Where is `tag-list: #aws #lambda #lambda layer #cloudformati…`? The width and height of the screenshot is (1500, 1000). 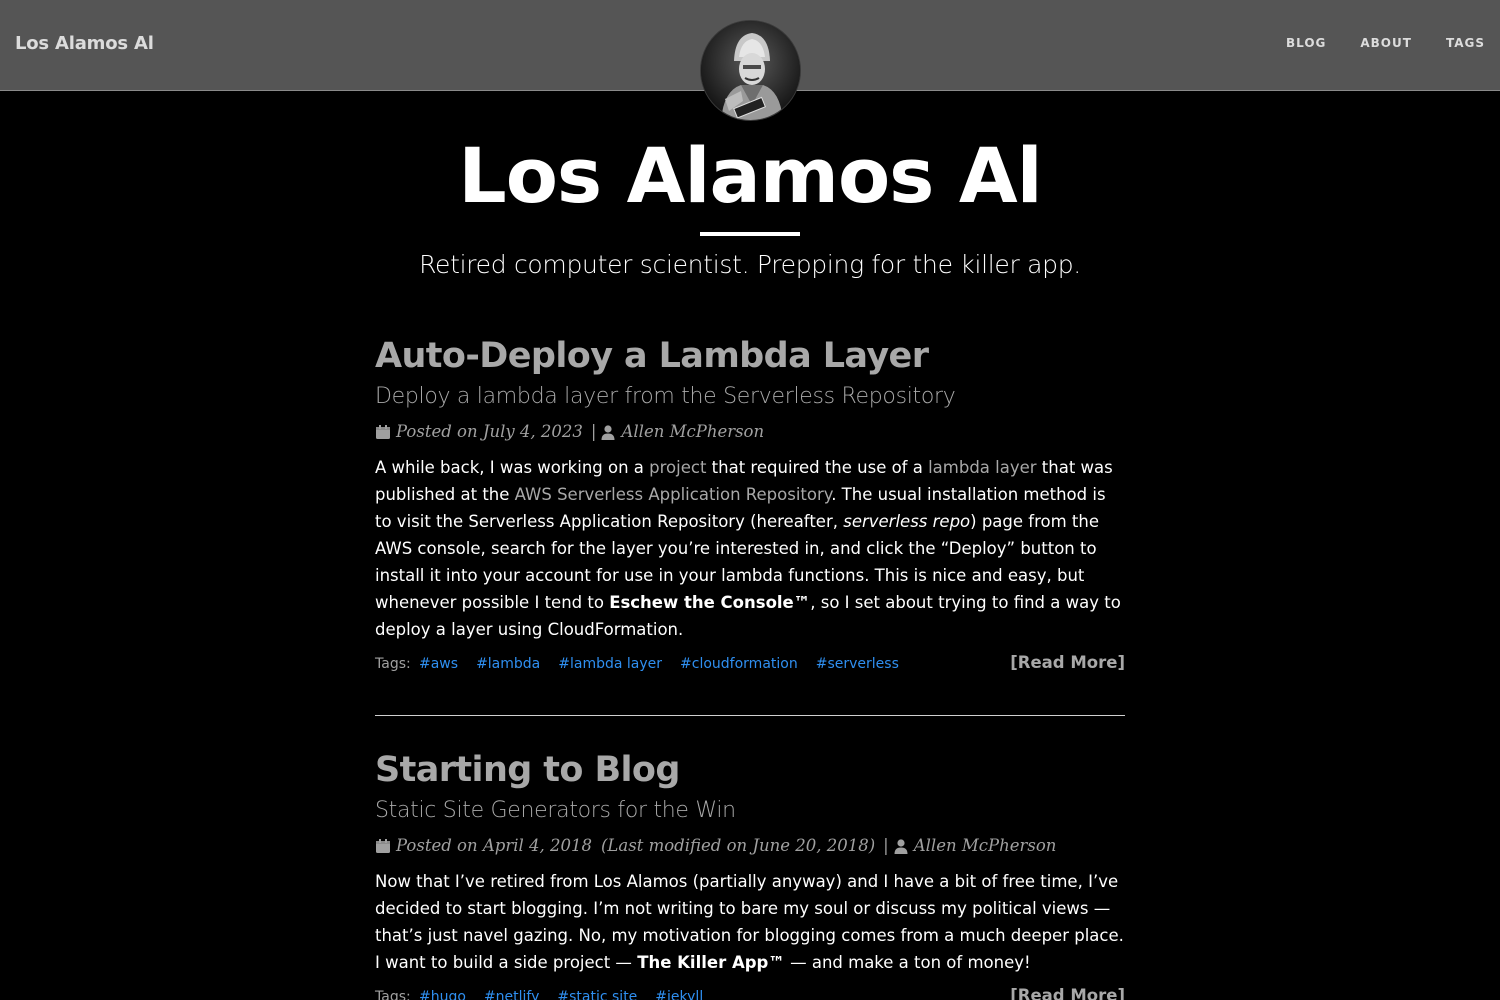
tag-list: #aws #lambda #lambda layer #cloudformati… is located at coordinates (659, 664).